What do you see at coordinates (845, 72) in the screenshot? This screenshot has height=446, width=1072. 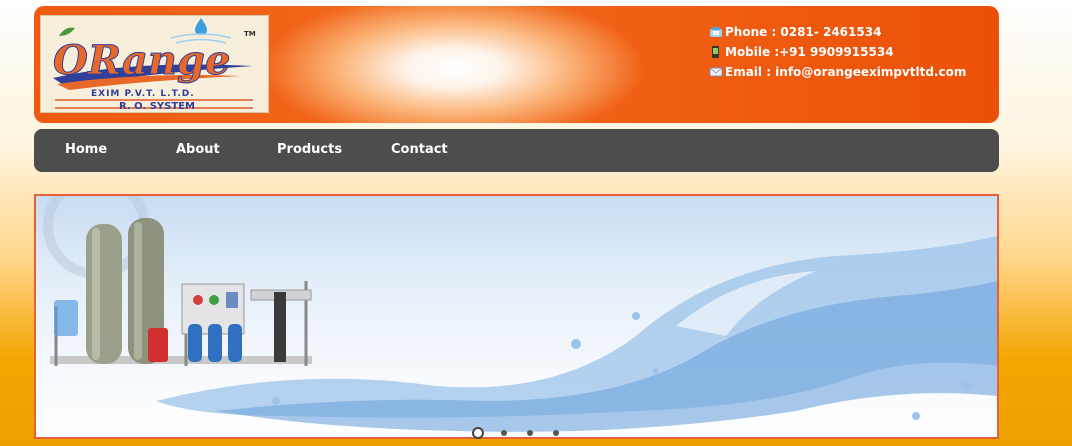 I see `email-text: Email : info@orangeeximpvtltd.com` at bounding box center [845, 72].